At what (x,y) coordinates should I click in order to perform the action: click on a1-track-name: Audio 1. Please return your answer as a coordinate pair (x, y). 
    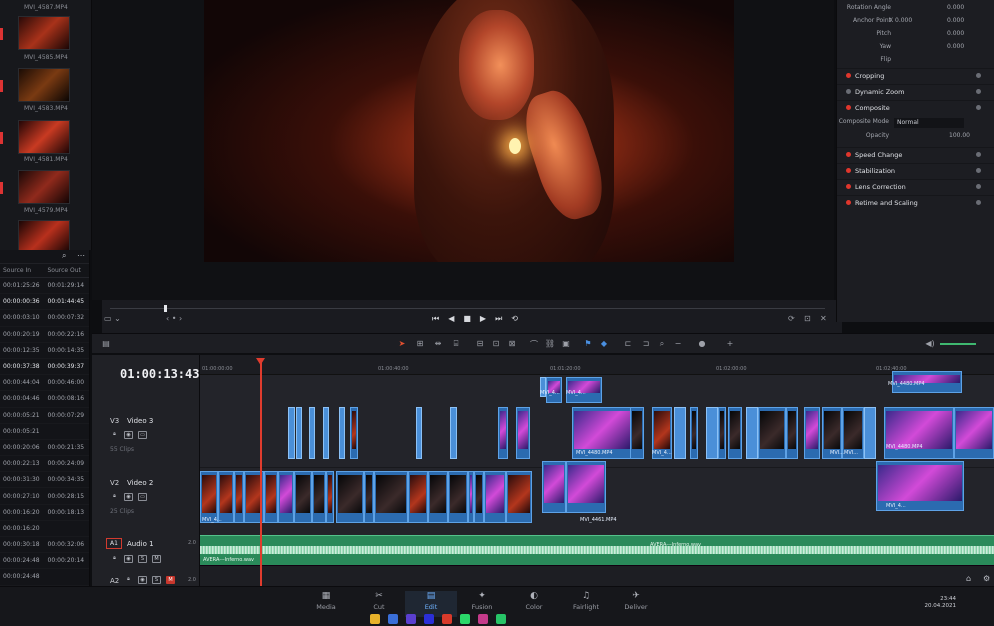
    Looking at the image, I should click on (140, 544).